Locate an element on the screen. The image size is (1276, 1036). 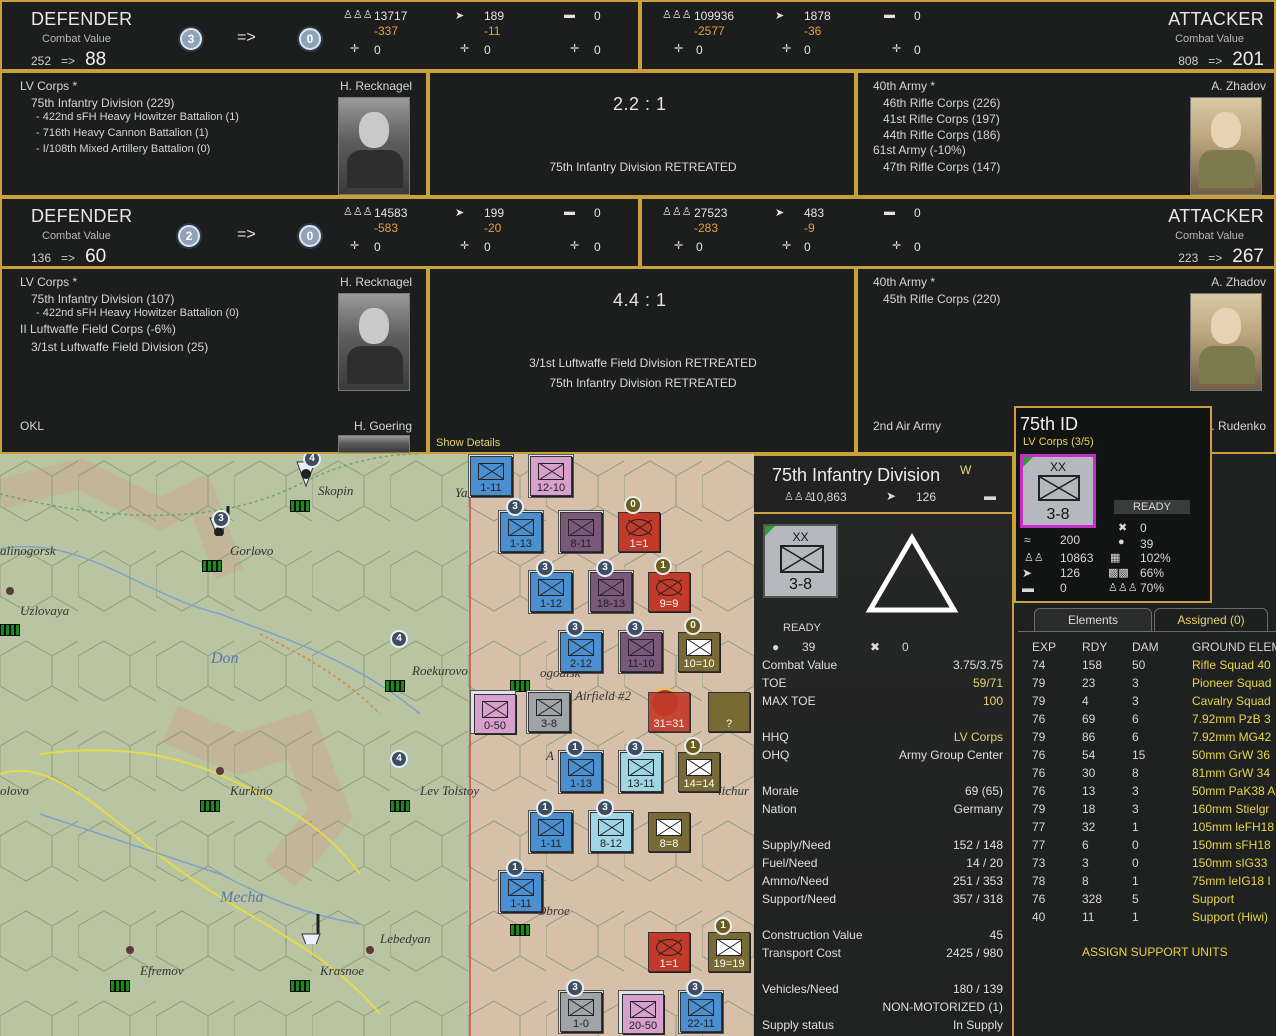
element-name: Pioneer Squad is located at coordinates (1231, 683).